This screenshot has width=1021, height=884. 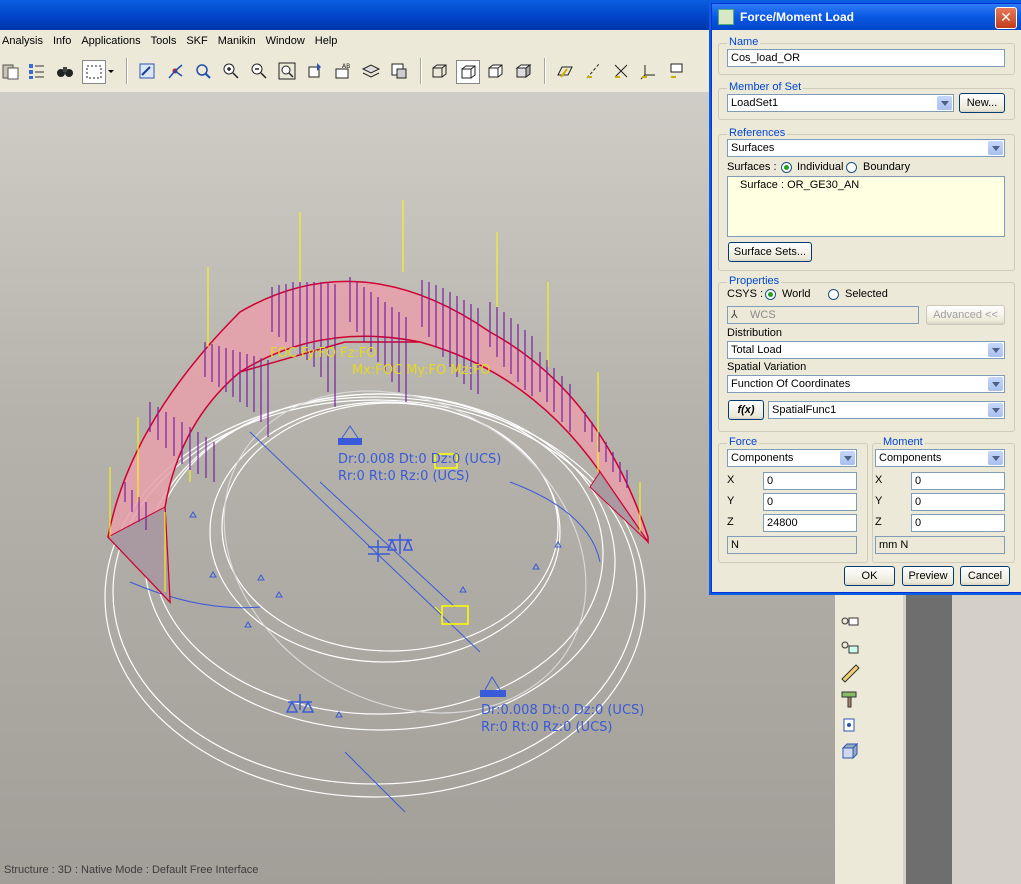 What do you see at coordinates (111, 71) in the screenshot?
I see `select-dropdown-icon` at bounding box center [111, 71].